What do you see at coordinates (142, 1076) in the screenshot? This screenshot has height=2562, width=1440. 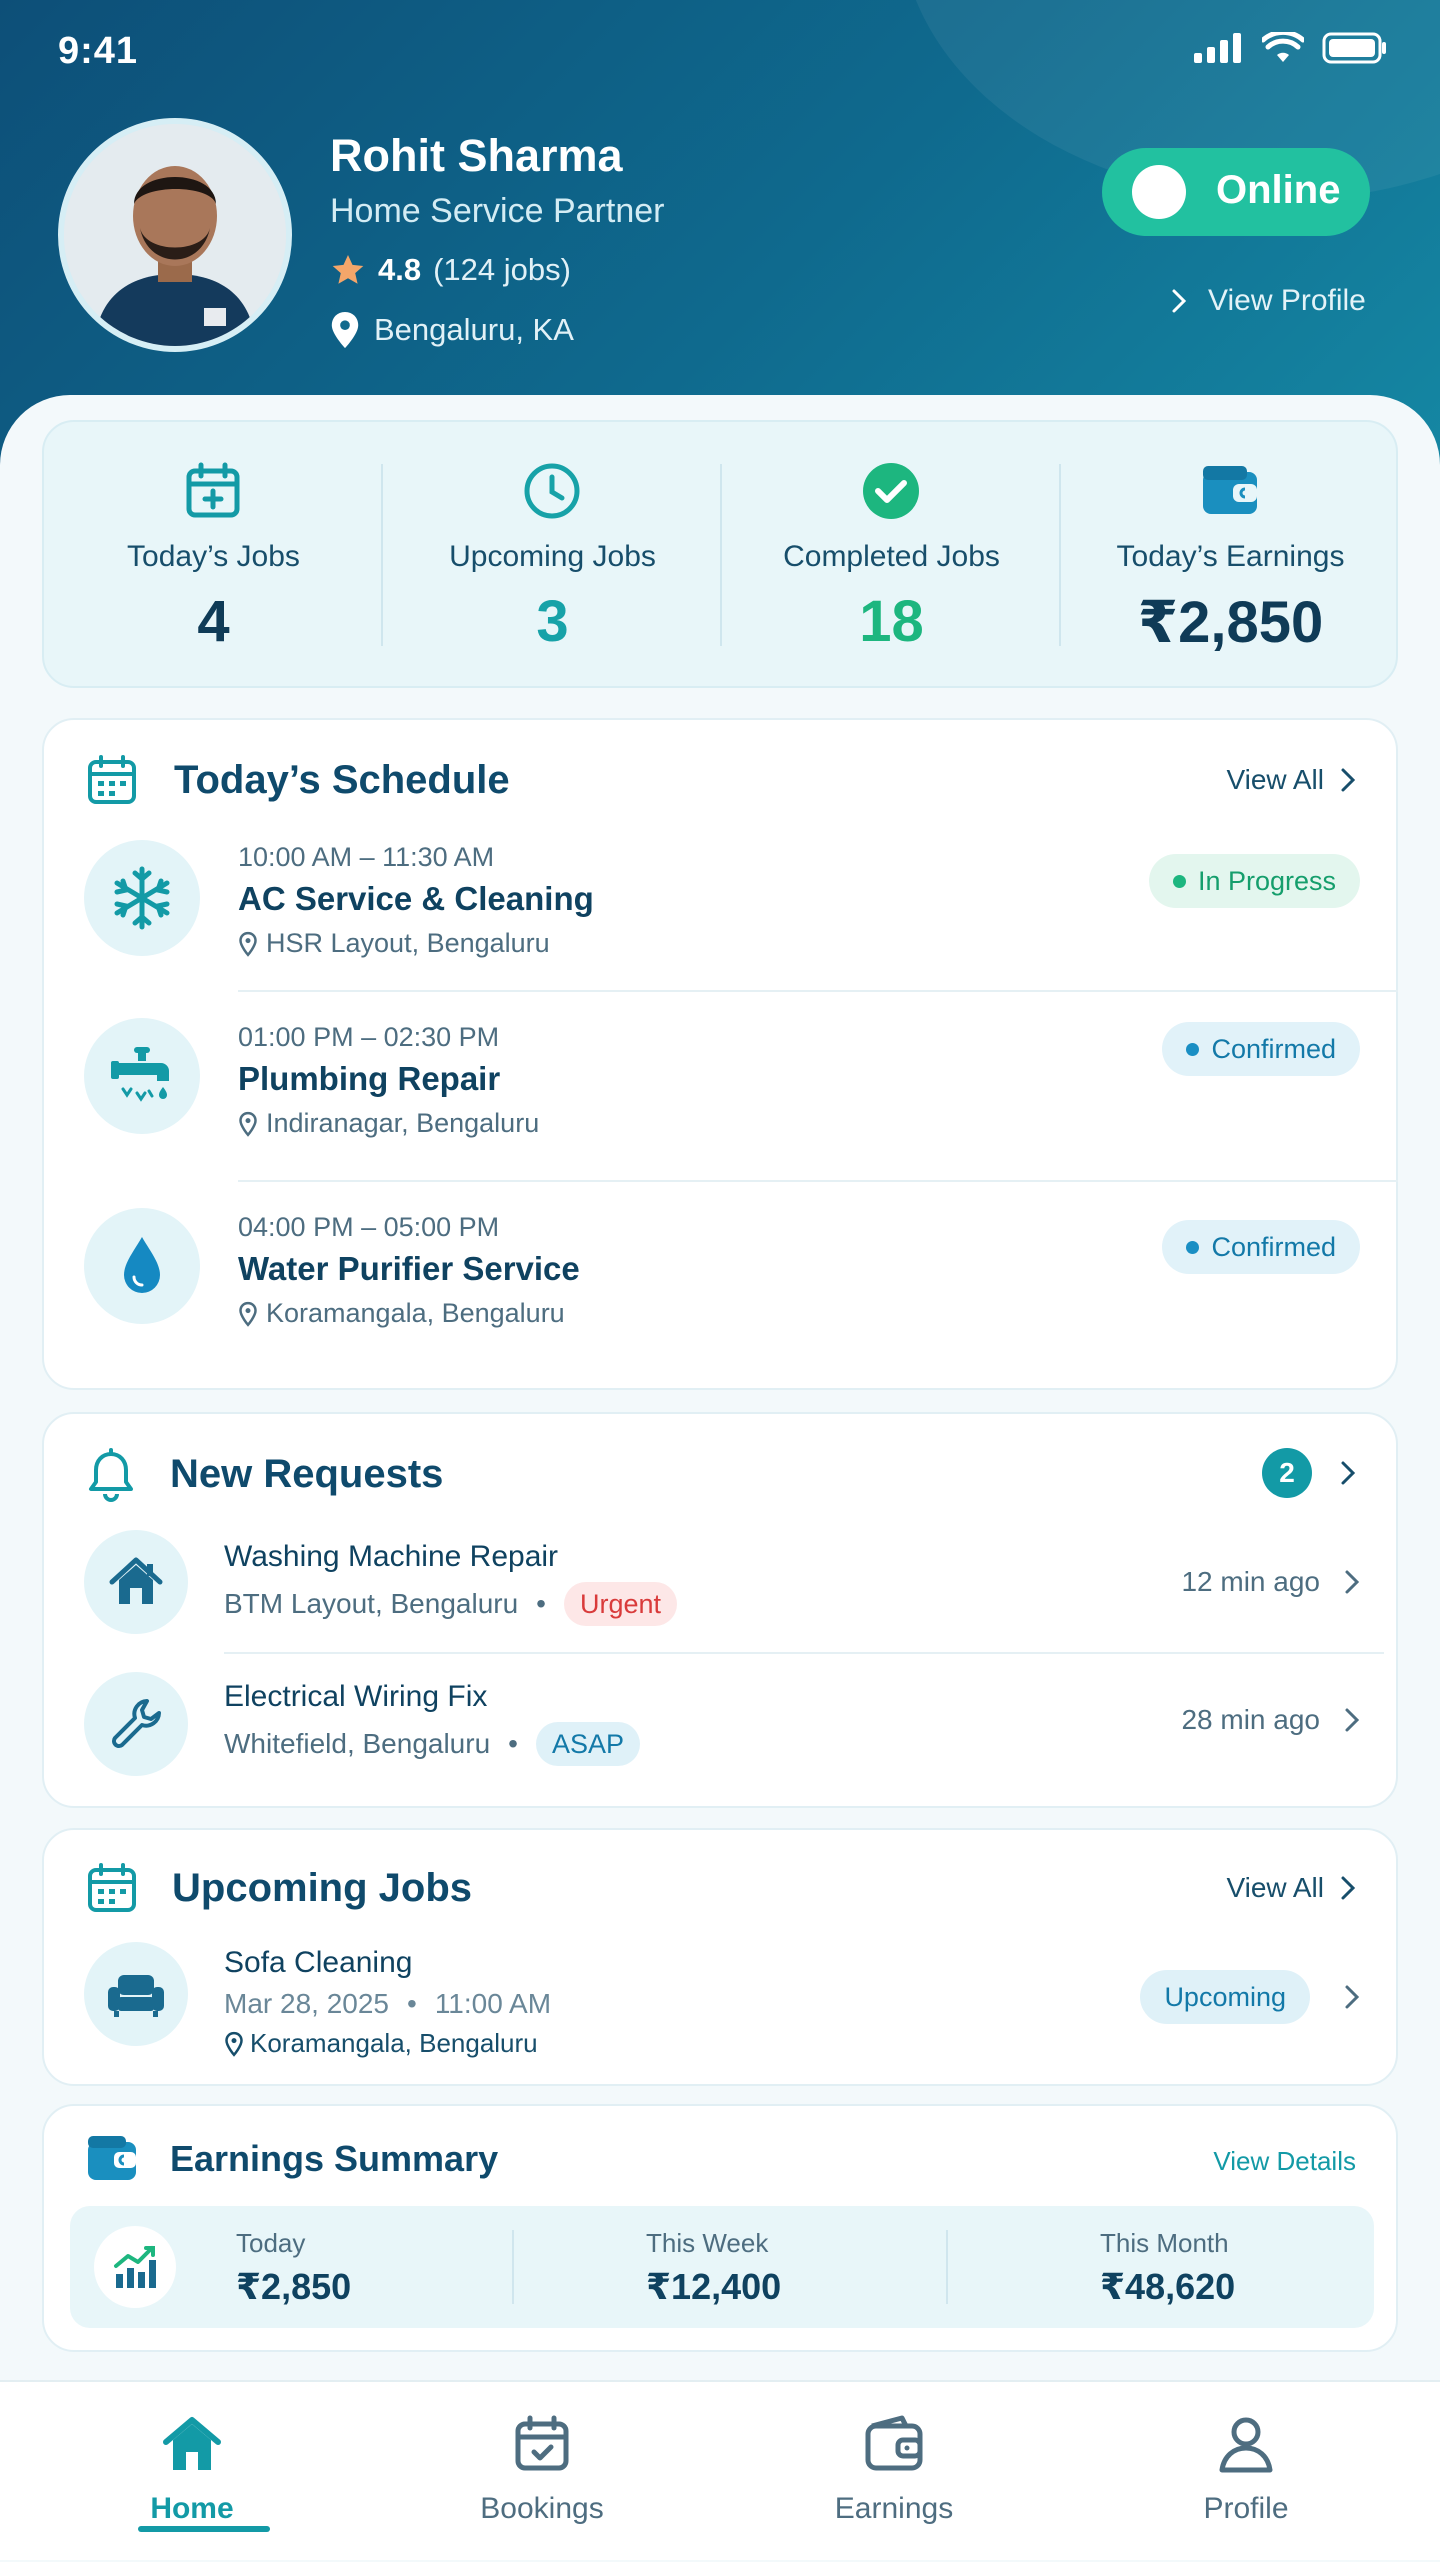 I see `faucet-icon` at bounding box center [142, 1076].